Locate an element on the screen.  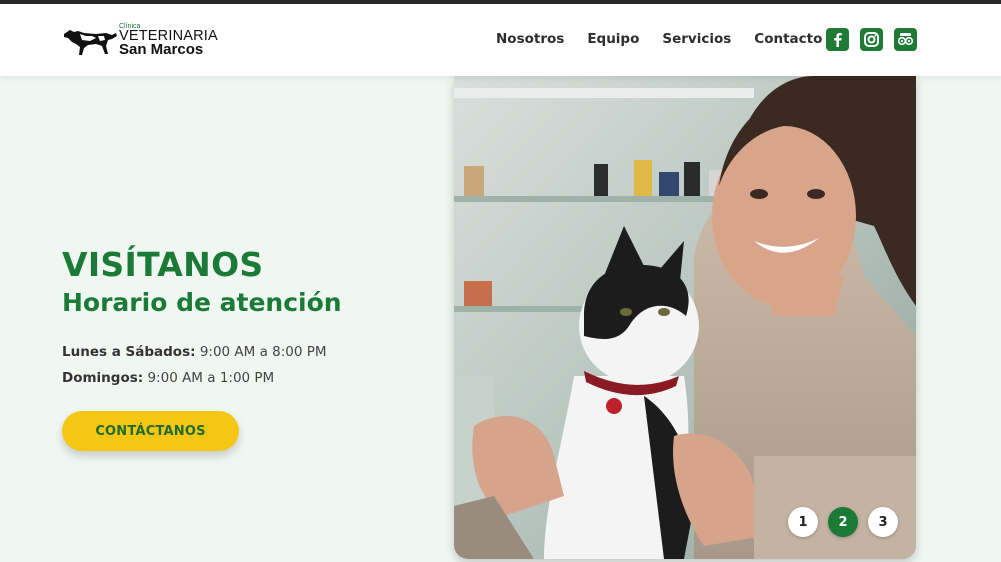
main-nav: Nosotros Equipo Servicios Contacto is located at coordinates (670, 39).